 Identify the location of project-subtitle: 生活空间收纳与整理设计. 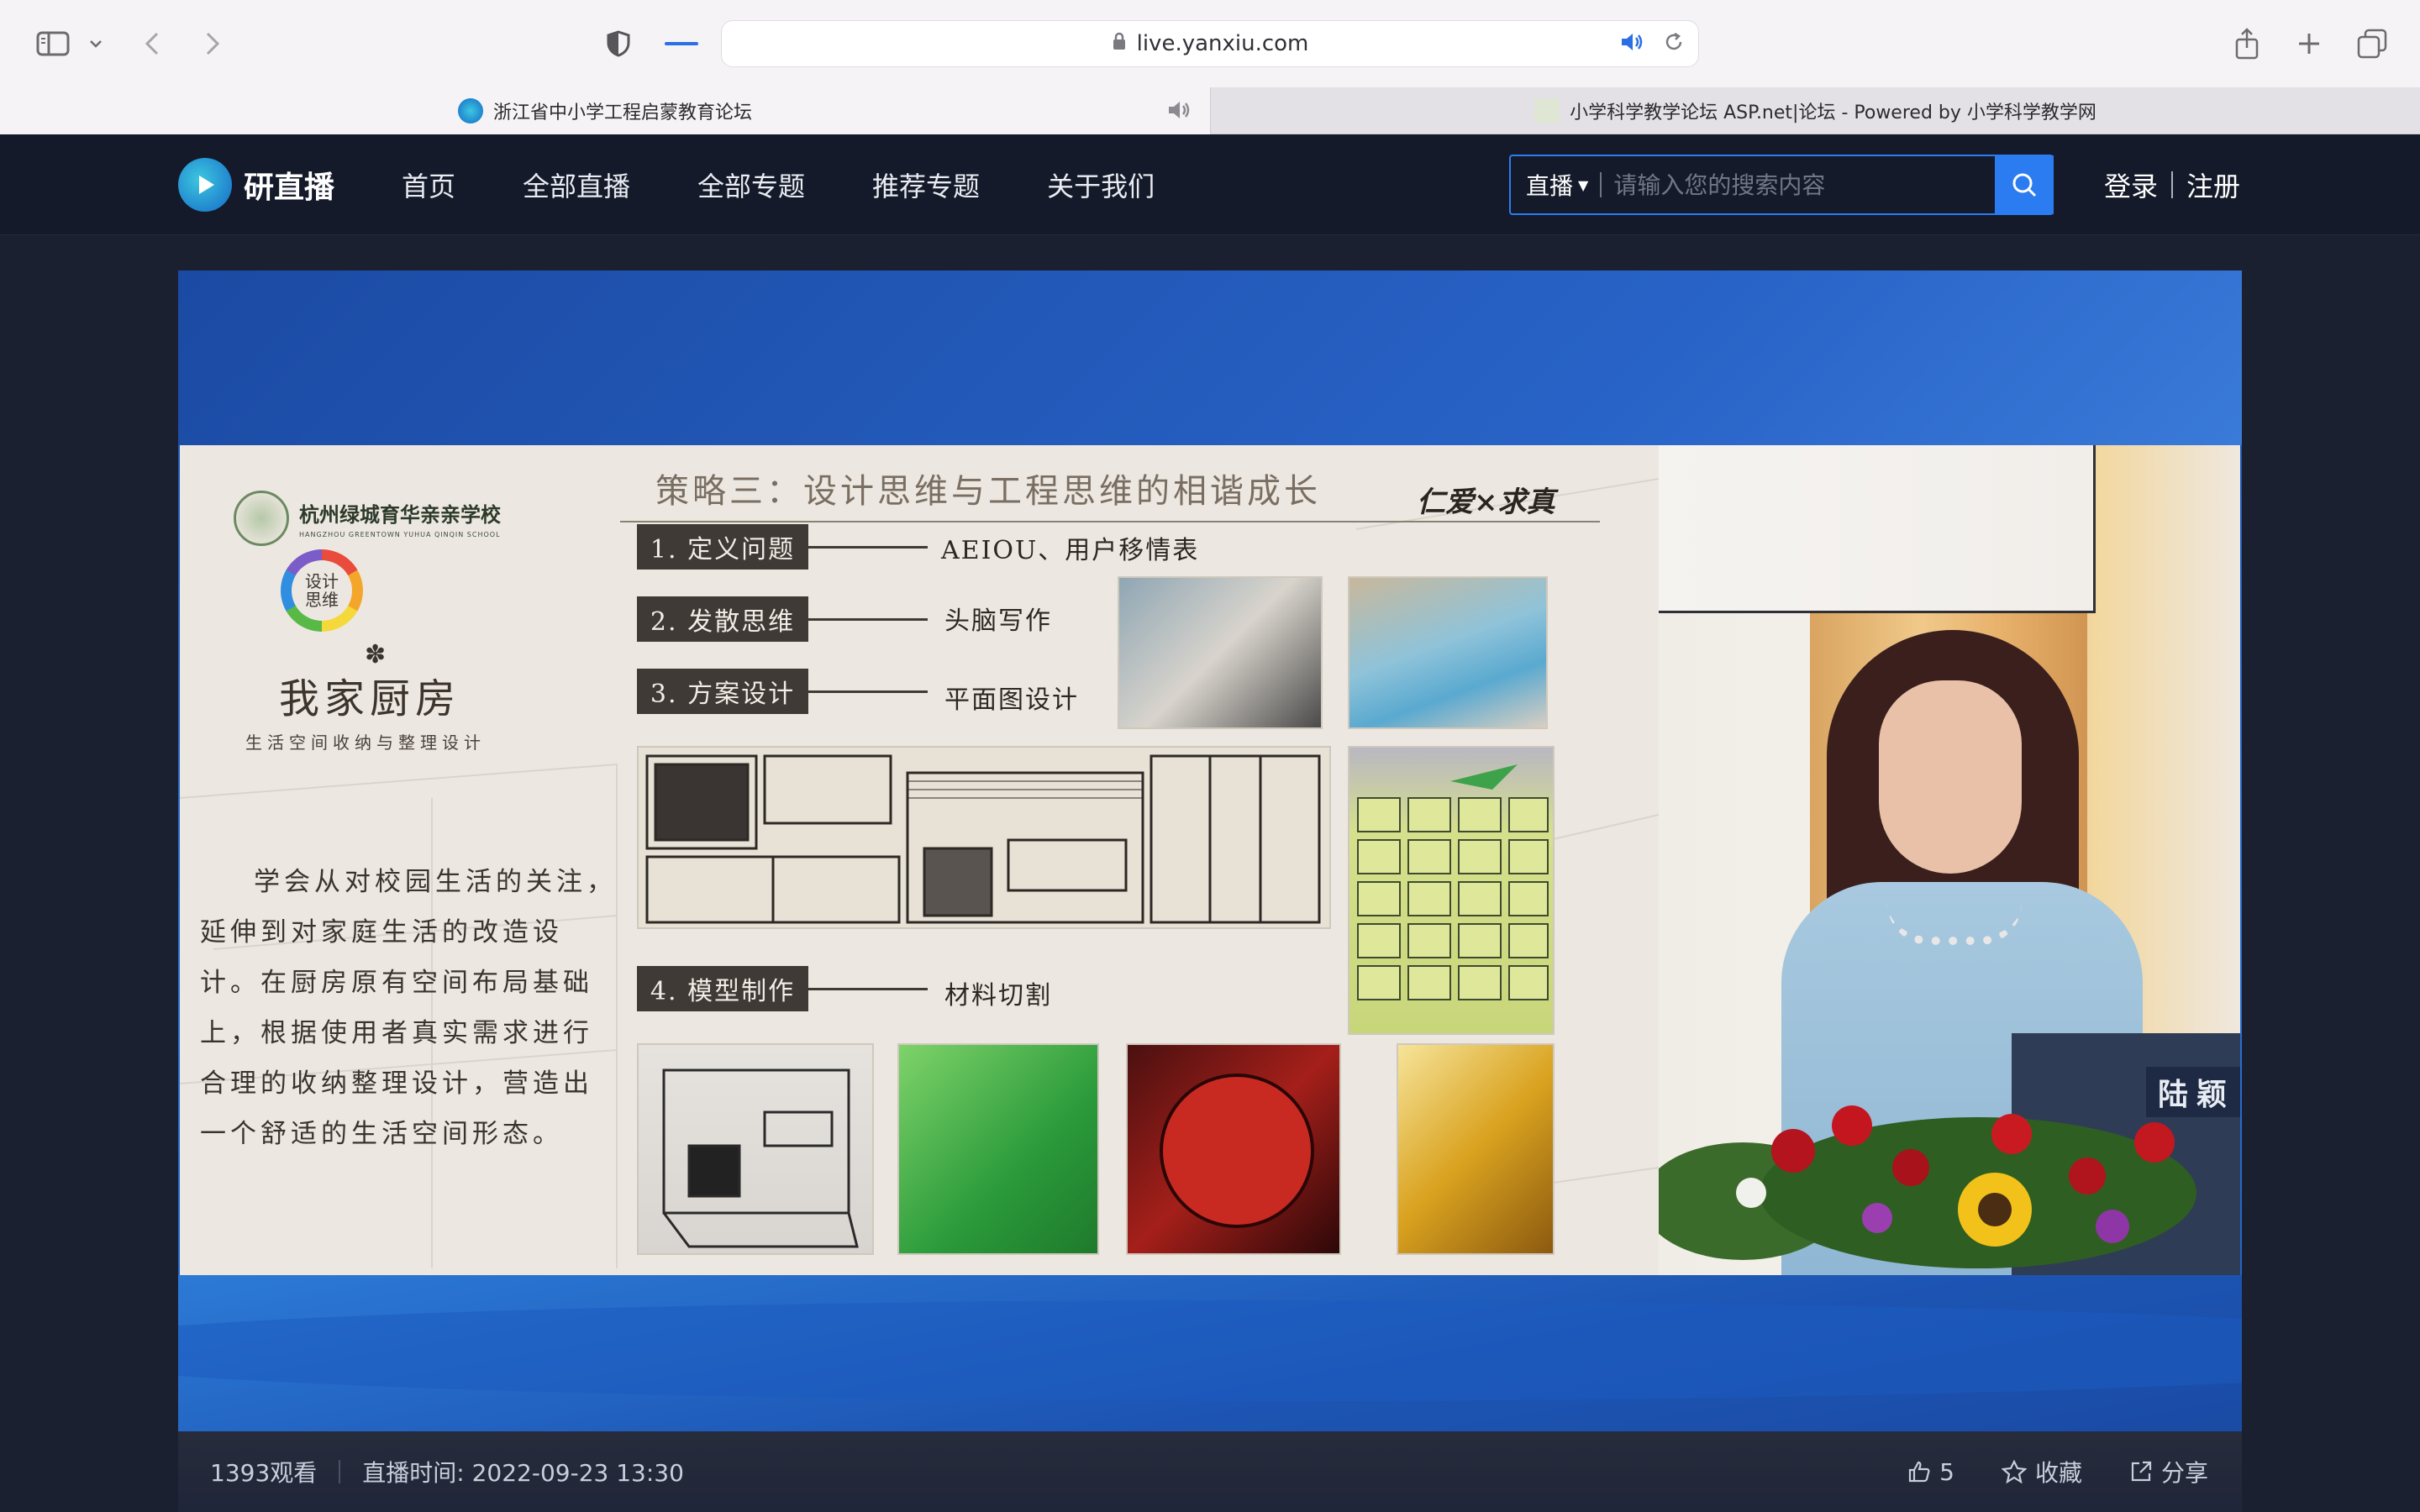
(366, 742).